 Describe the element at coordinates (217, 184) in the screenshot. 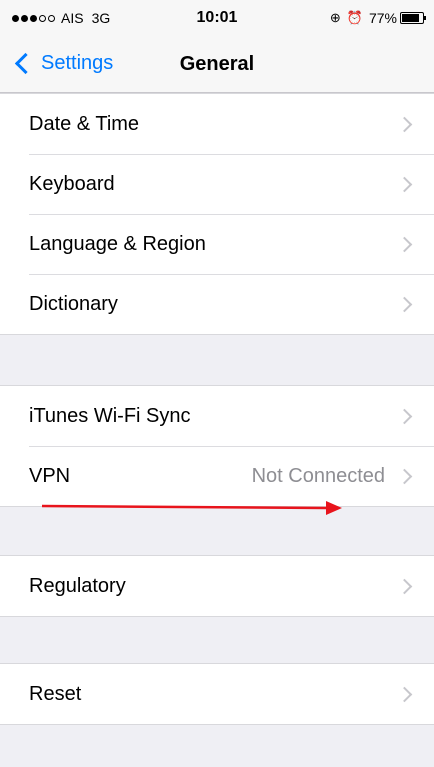

I see `row-keyboard: Keyboard` at that location.